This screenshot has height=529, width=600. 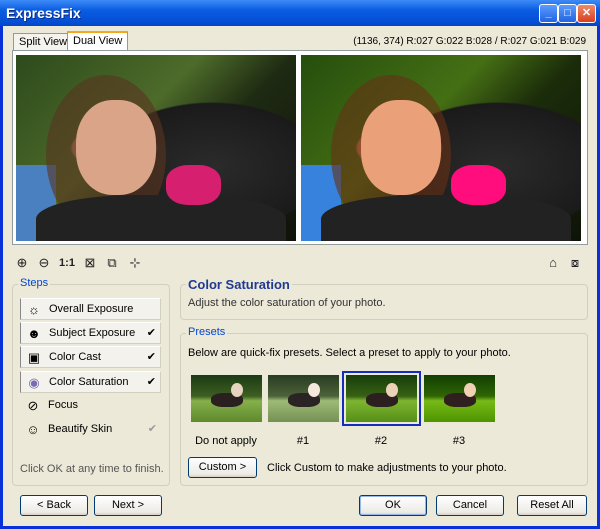 I want to click on maximize-button: □, so click(x=567, y=13).